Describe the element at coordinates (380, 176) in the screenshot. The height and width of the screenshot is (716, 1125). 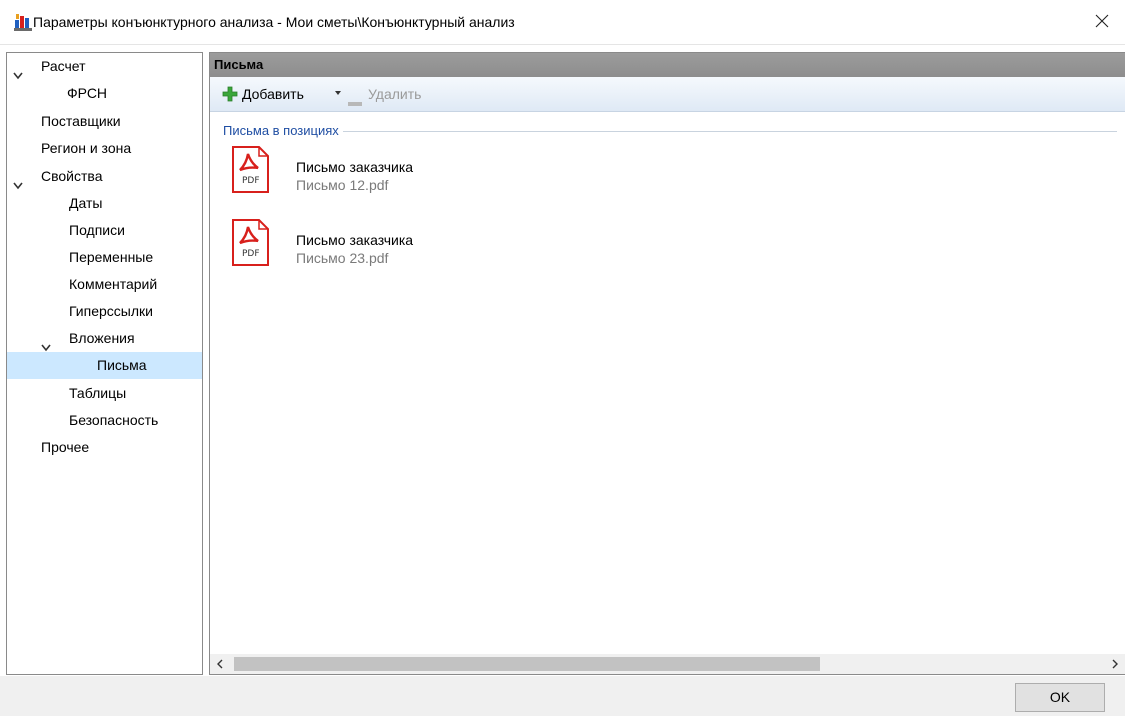
I see `file-item: PDF Письмо заказчика Письмо 12.pdf` at that location.